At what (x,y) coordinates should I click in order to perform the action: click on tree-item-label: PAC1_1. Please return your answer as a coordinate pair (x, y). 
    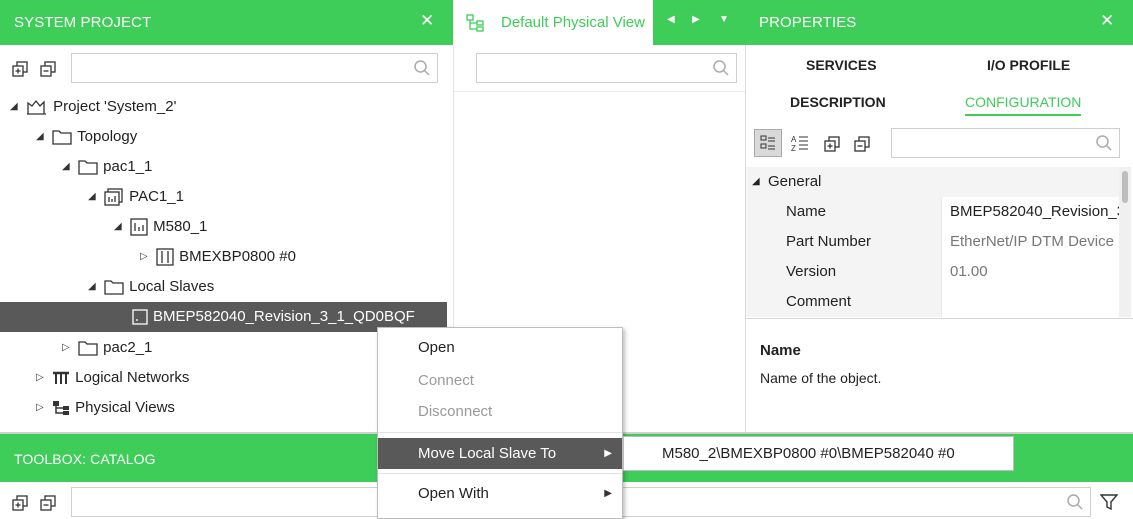
    Looking at the image, I should click on (156, 196).